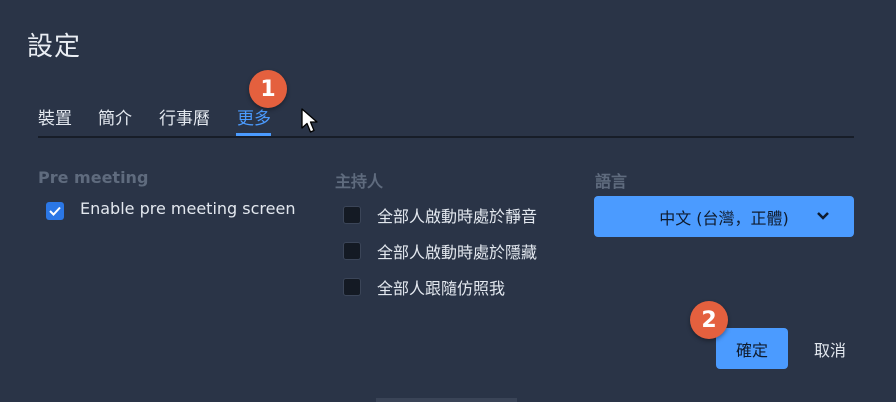  Describe the element at coordinates (93, 177) in the screenshot. I see `pre-meeting-section-label: Pre meeting` at that location.